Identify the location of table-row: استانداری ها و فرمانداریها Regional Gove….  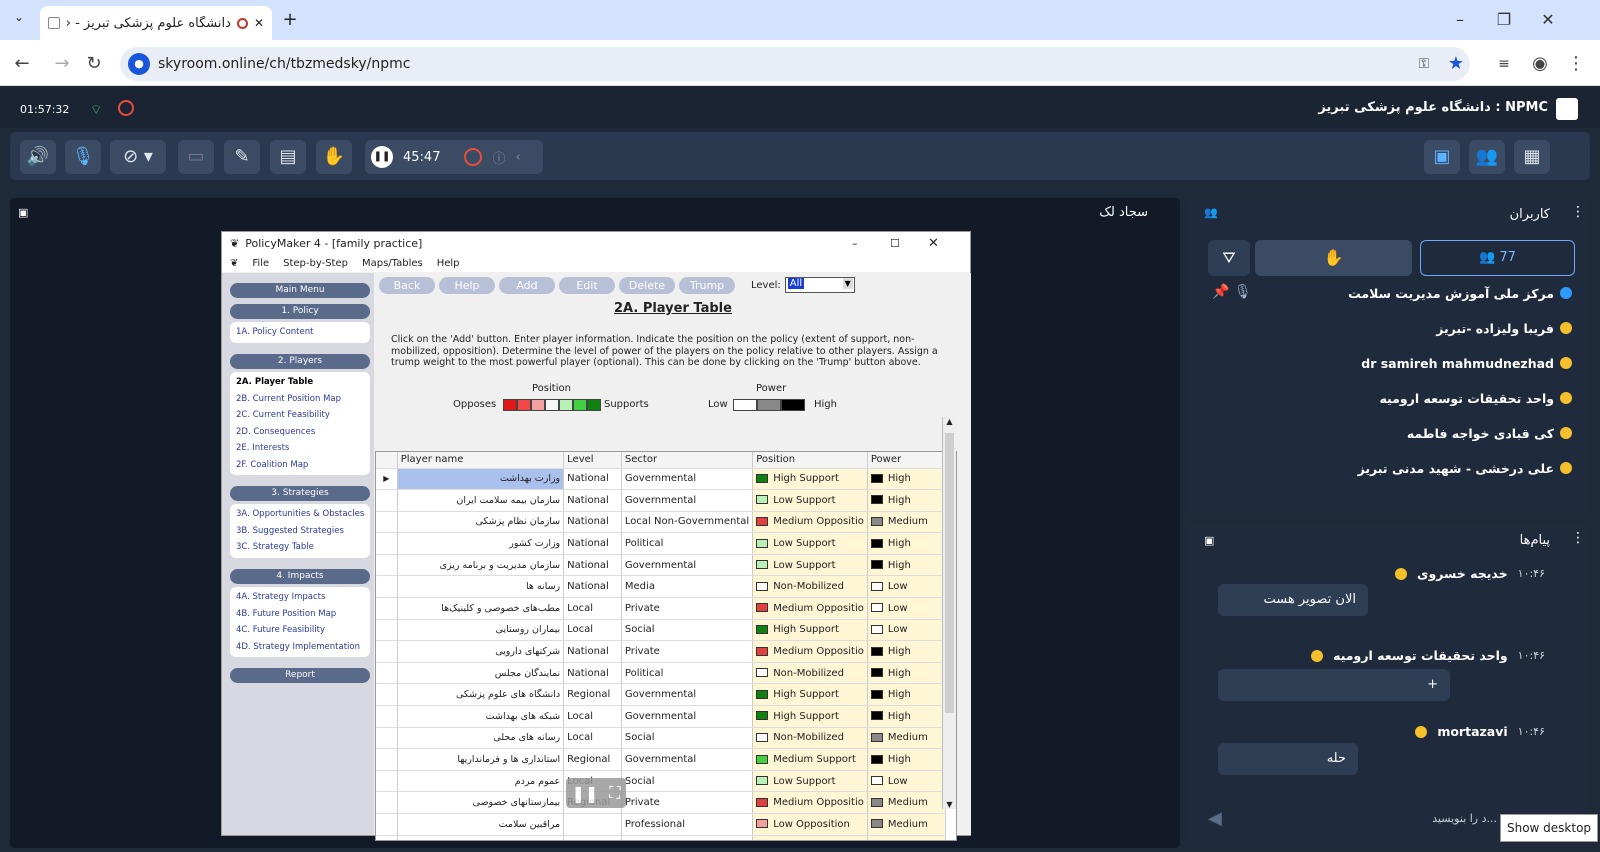
(661, 759).